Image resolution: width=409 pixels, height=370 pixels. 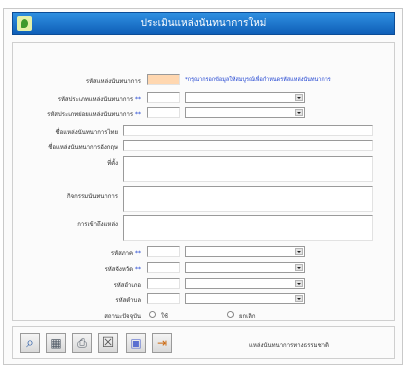 I want to click on subtype-code-label: รหัสประเภทย่อยแหล่งนันทนาการ **, so click(x=94, y=114).